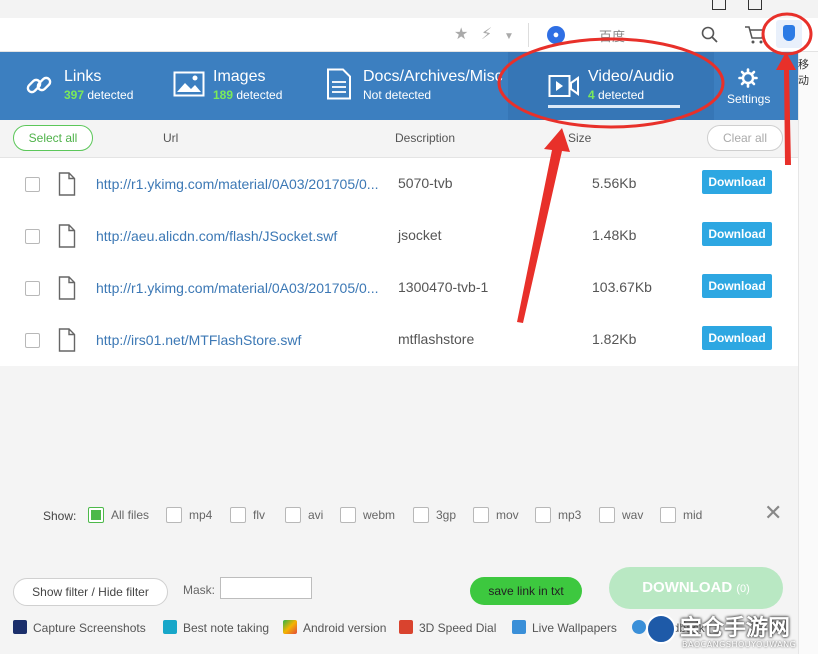 The height and width of the screenshot is (654, 818). I want to click on promo-link-label: Android version, so click(345, 628).